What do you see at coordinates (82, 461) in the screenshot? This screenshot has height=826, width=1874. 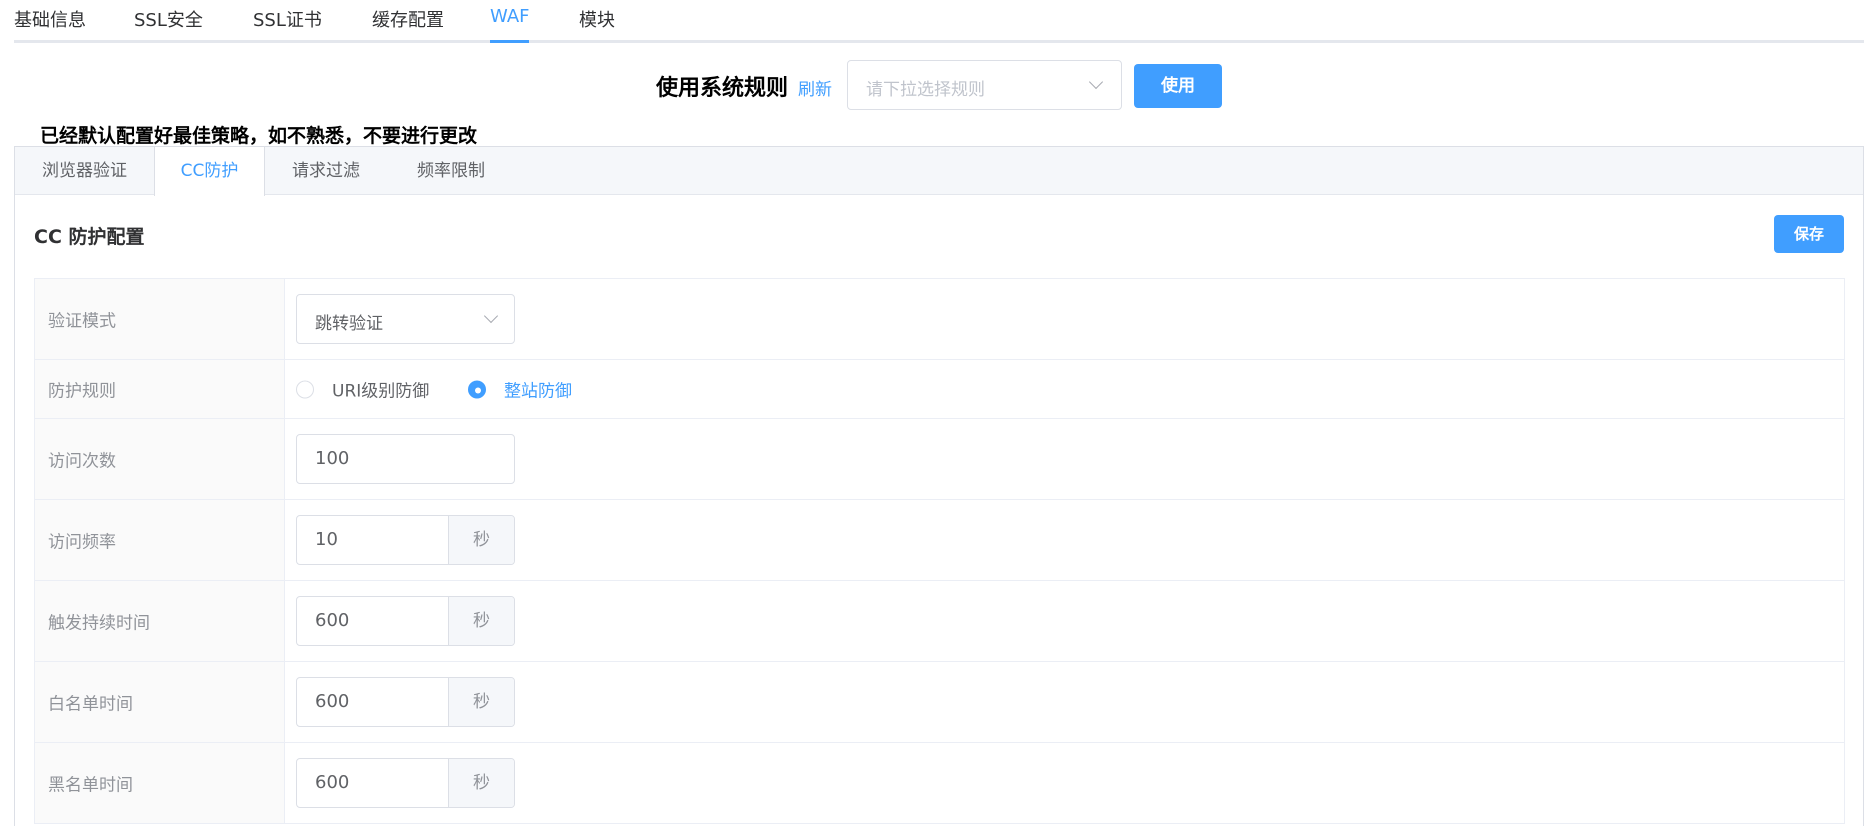 I see `visit-count-label: 访问次数` at bounding box center [82, 461].